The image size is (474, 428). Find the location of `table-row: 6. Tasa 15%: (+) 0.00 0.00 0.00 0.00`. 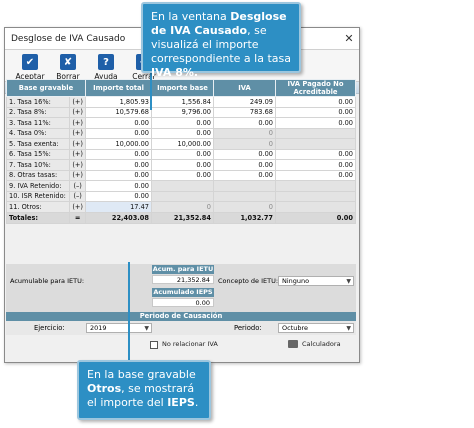

table-row: 6. Tasa 15%: (+) 0.00 0.00 0.00 0.00 is located at coordinates (180, 154).